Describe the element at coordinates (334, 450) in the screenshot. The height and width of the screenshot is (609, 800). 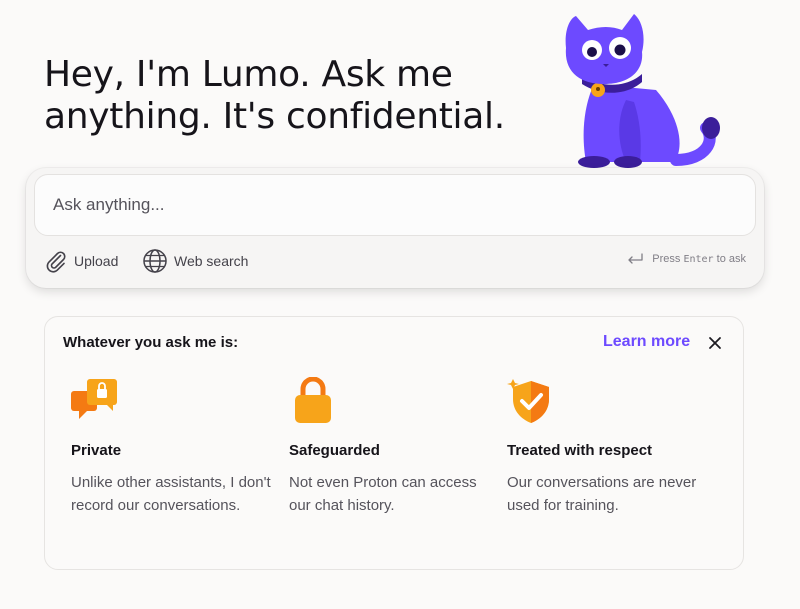
I see `feature-title: Safeguarded` at that location.